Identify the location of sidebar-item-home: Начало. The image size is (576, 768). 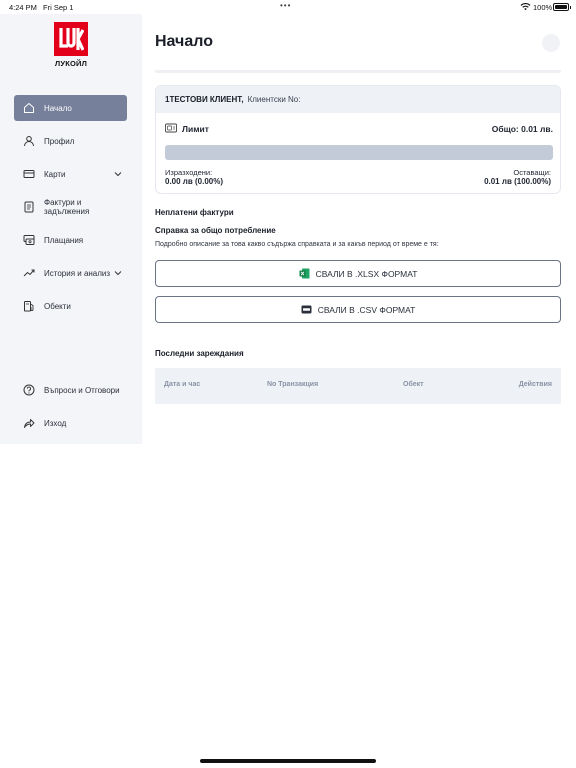
(70, 108).